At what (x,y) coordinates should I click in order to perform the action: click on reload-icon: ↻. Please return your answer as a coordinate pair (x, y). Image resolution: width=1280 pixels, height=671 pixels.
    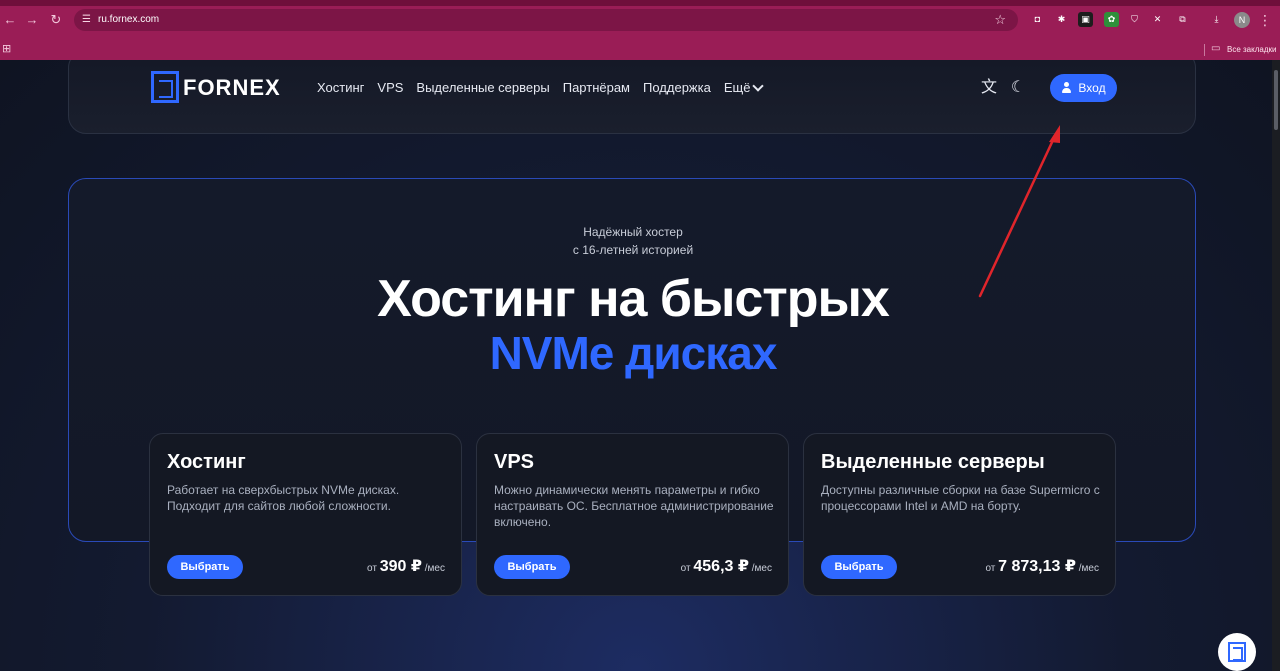
    Looking at the image, I should click on (56, 20).